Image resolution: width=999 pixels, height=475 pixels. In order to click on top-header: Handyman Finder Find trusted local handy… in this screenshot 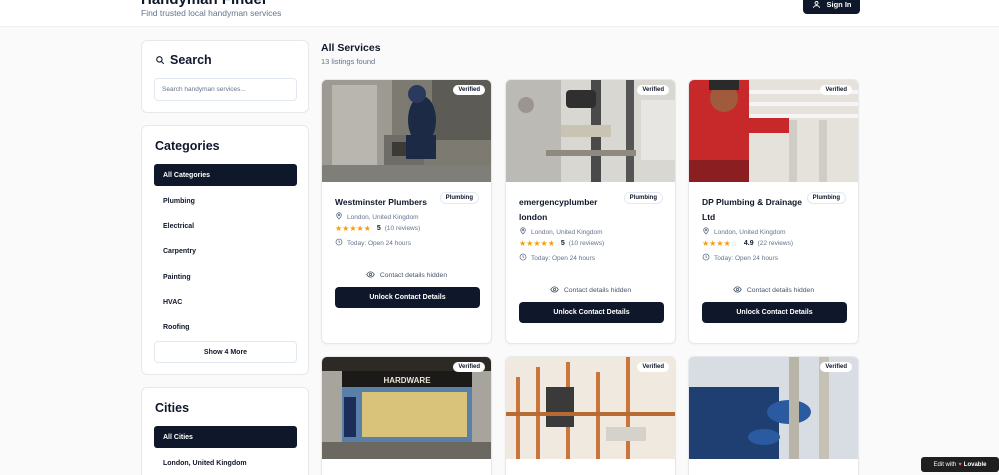, I will do `click(499, 13)`.